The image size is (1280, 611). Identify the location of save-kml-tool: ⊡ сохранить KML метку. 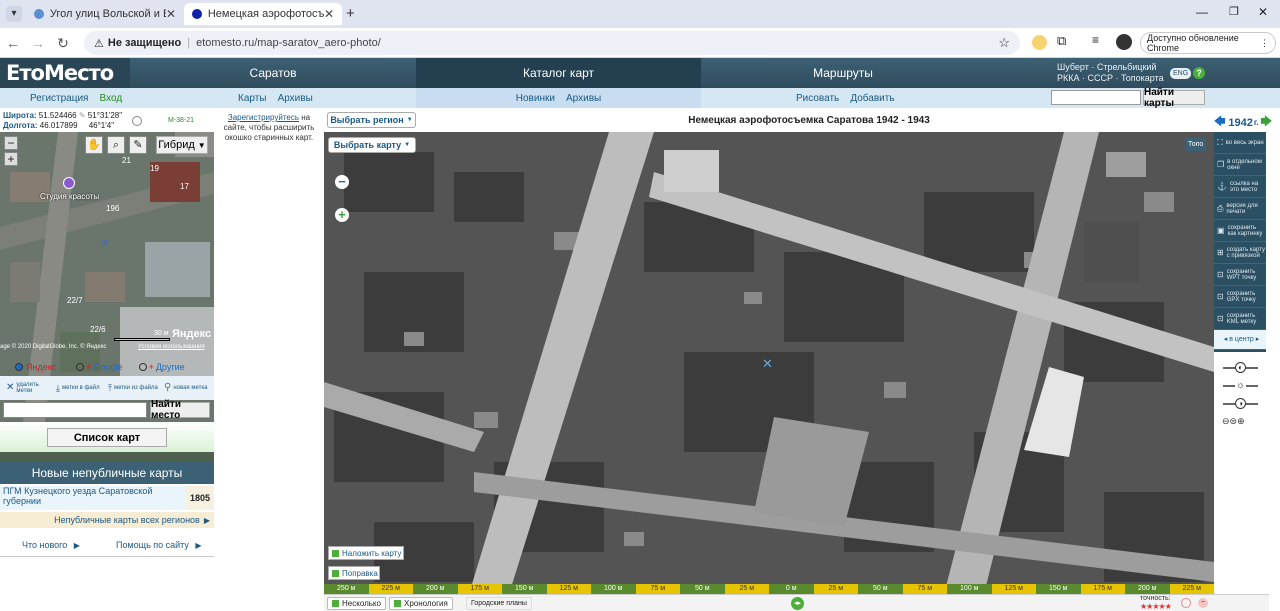
(1240, 319).